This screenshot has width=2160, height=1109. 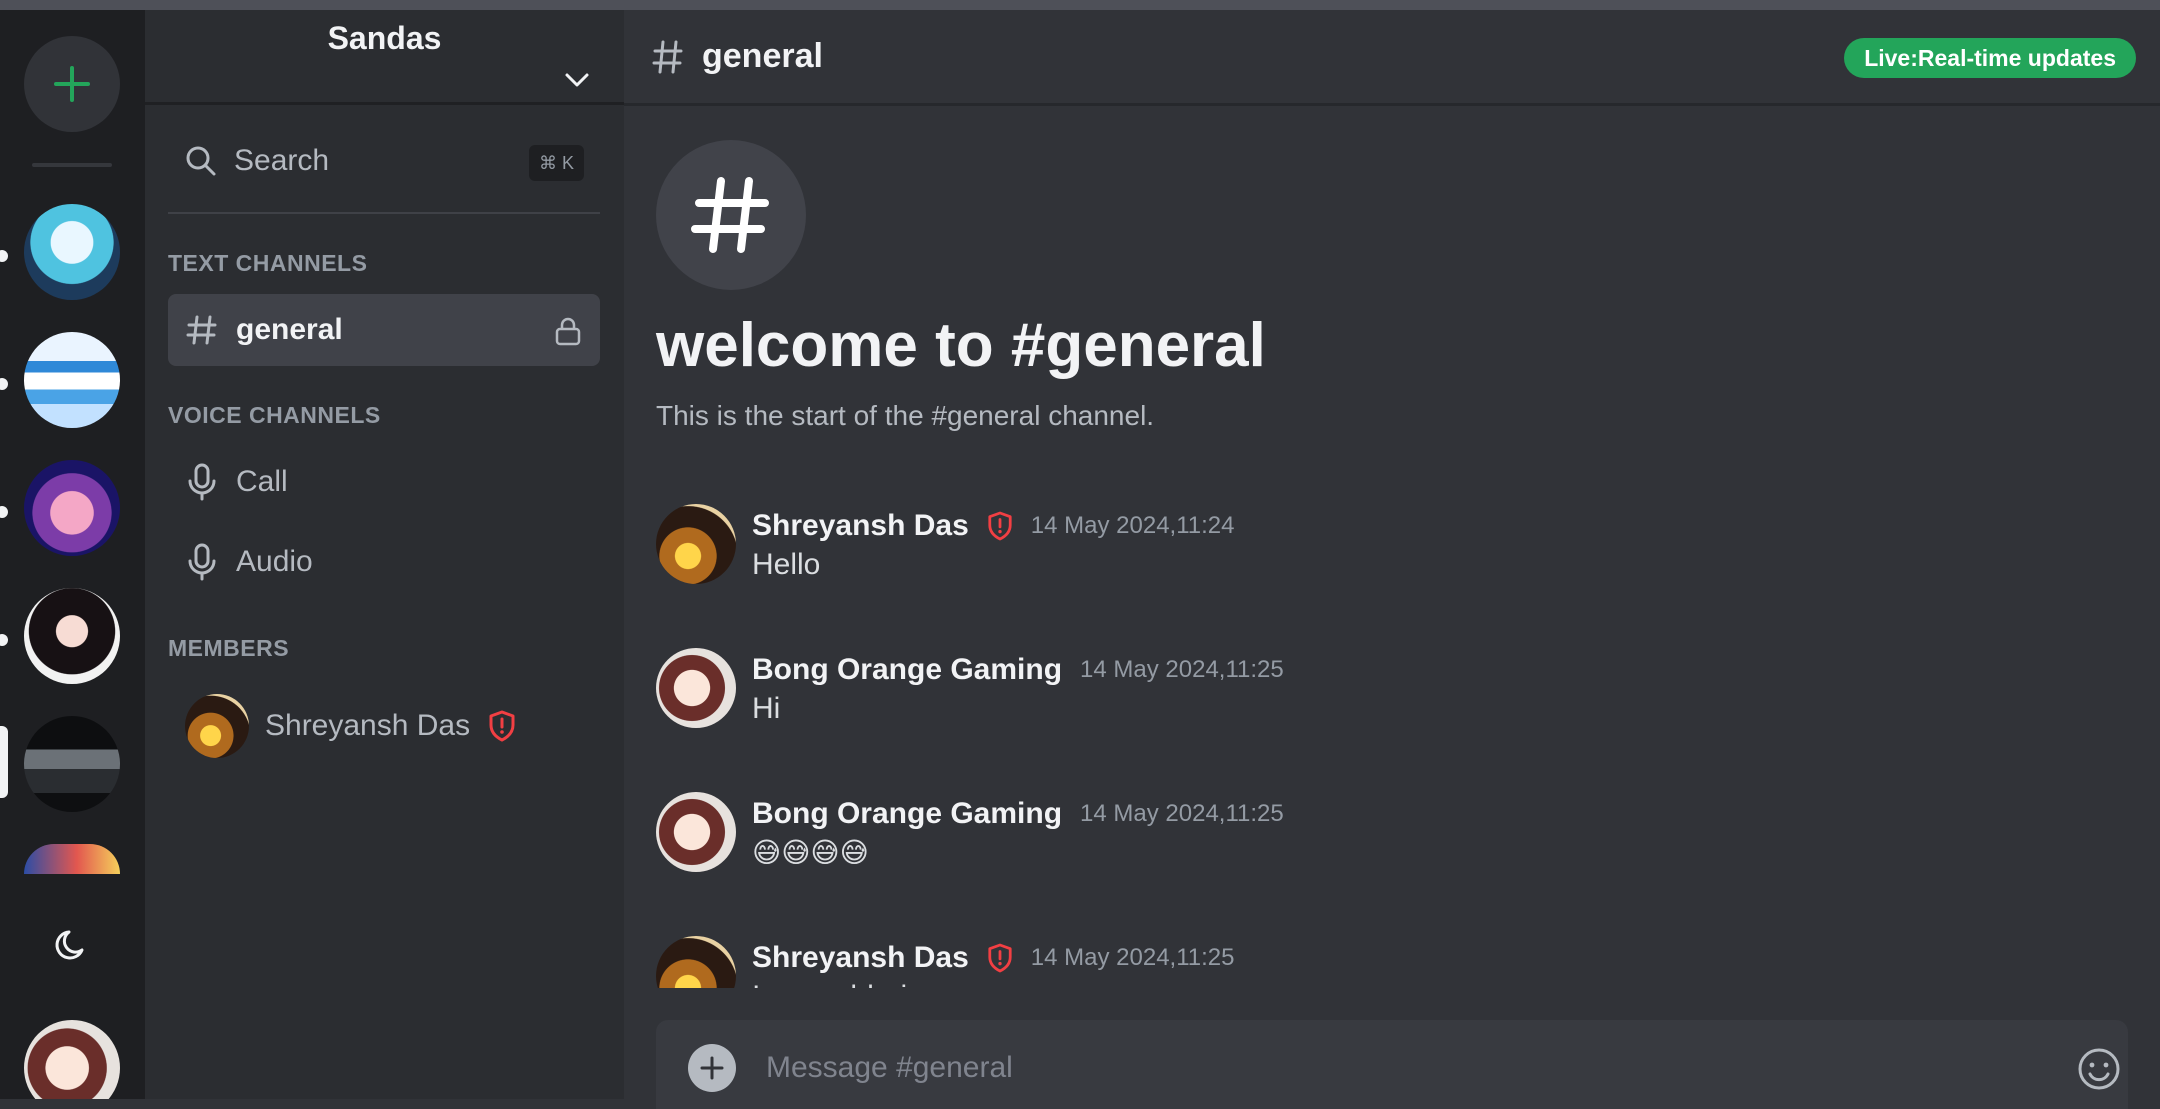 I want to click on text-channels-heading: TEXT CHANNELS, so click(x=268, y=263).